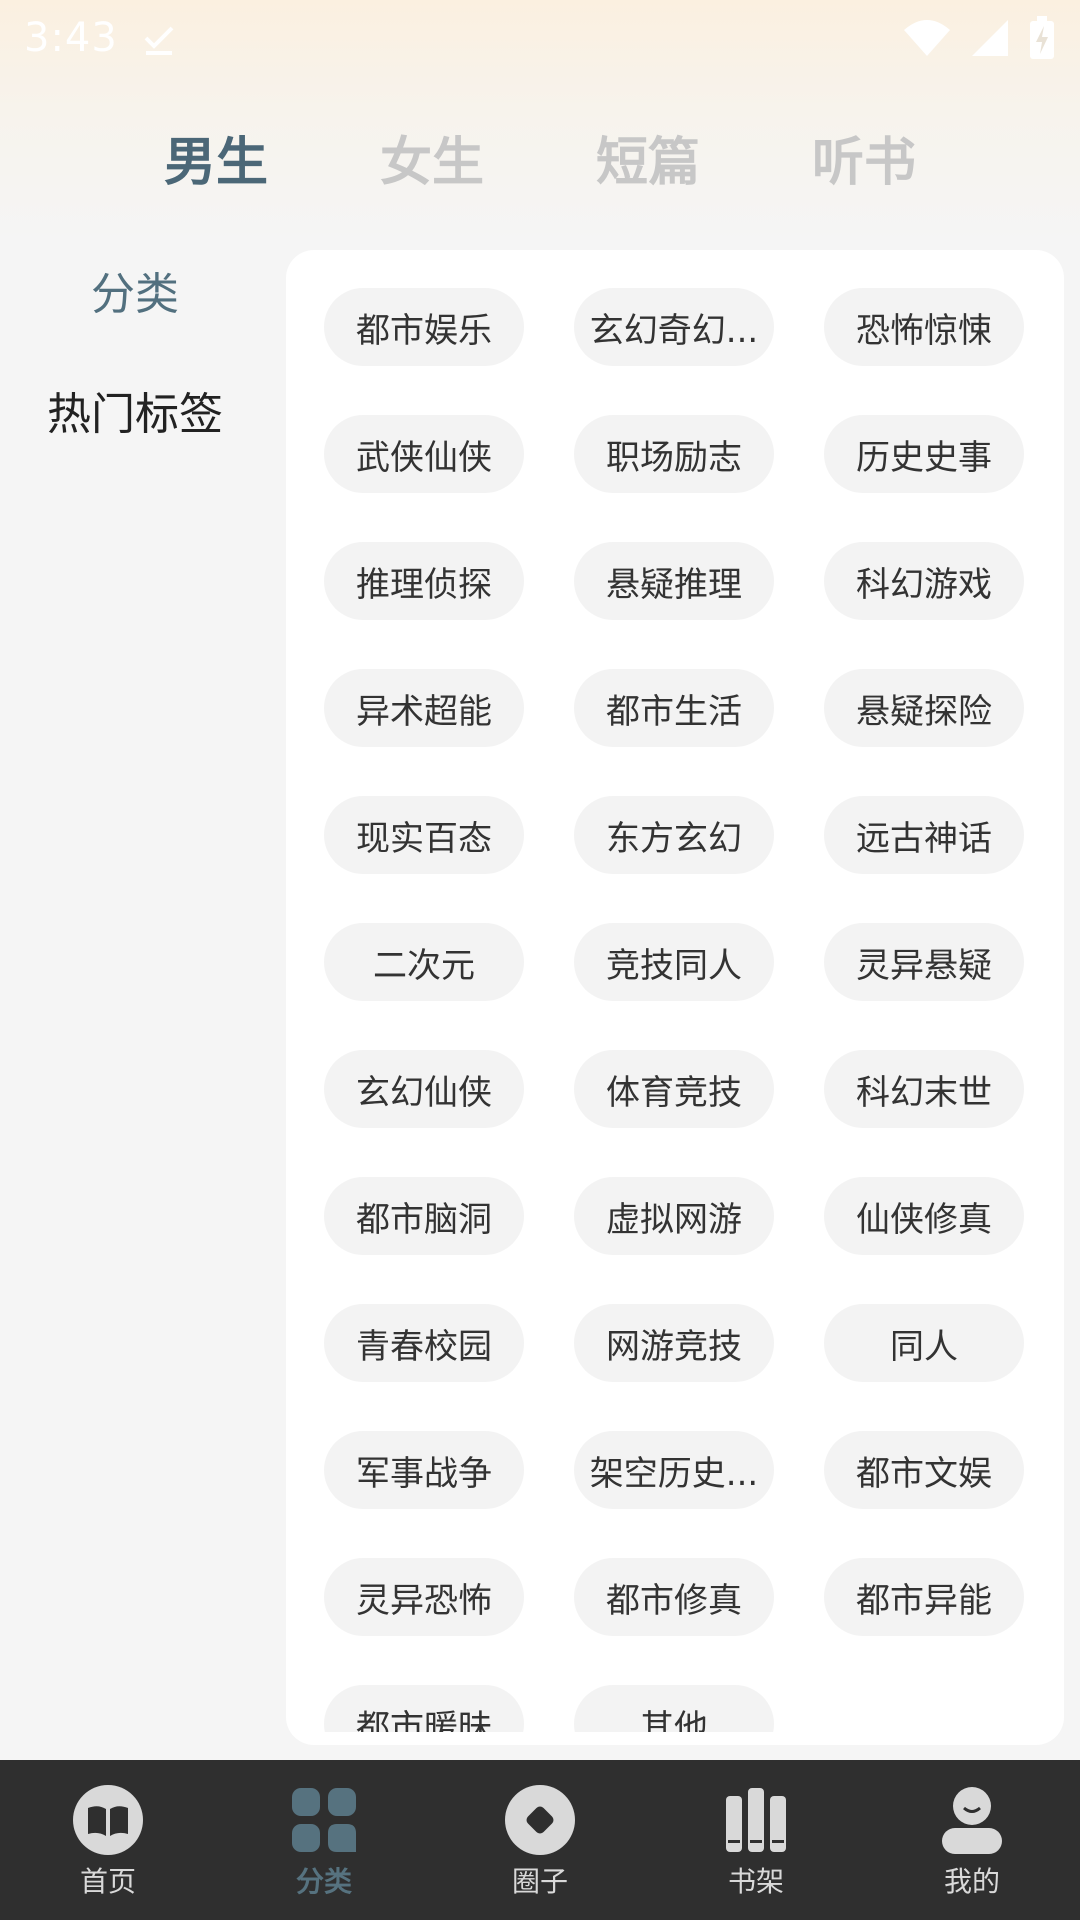  I want to click on tab-male: 男生, so click(216, 163).